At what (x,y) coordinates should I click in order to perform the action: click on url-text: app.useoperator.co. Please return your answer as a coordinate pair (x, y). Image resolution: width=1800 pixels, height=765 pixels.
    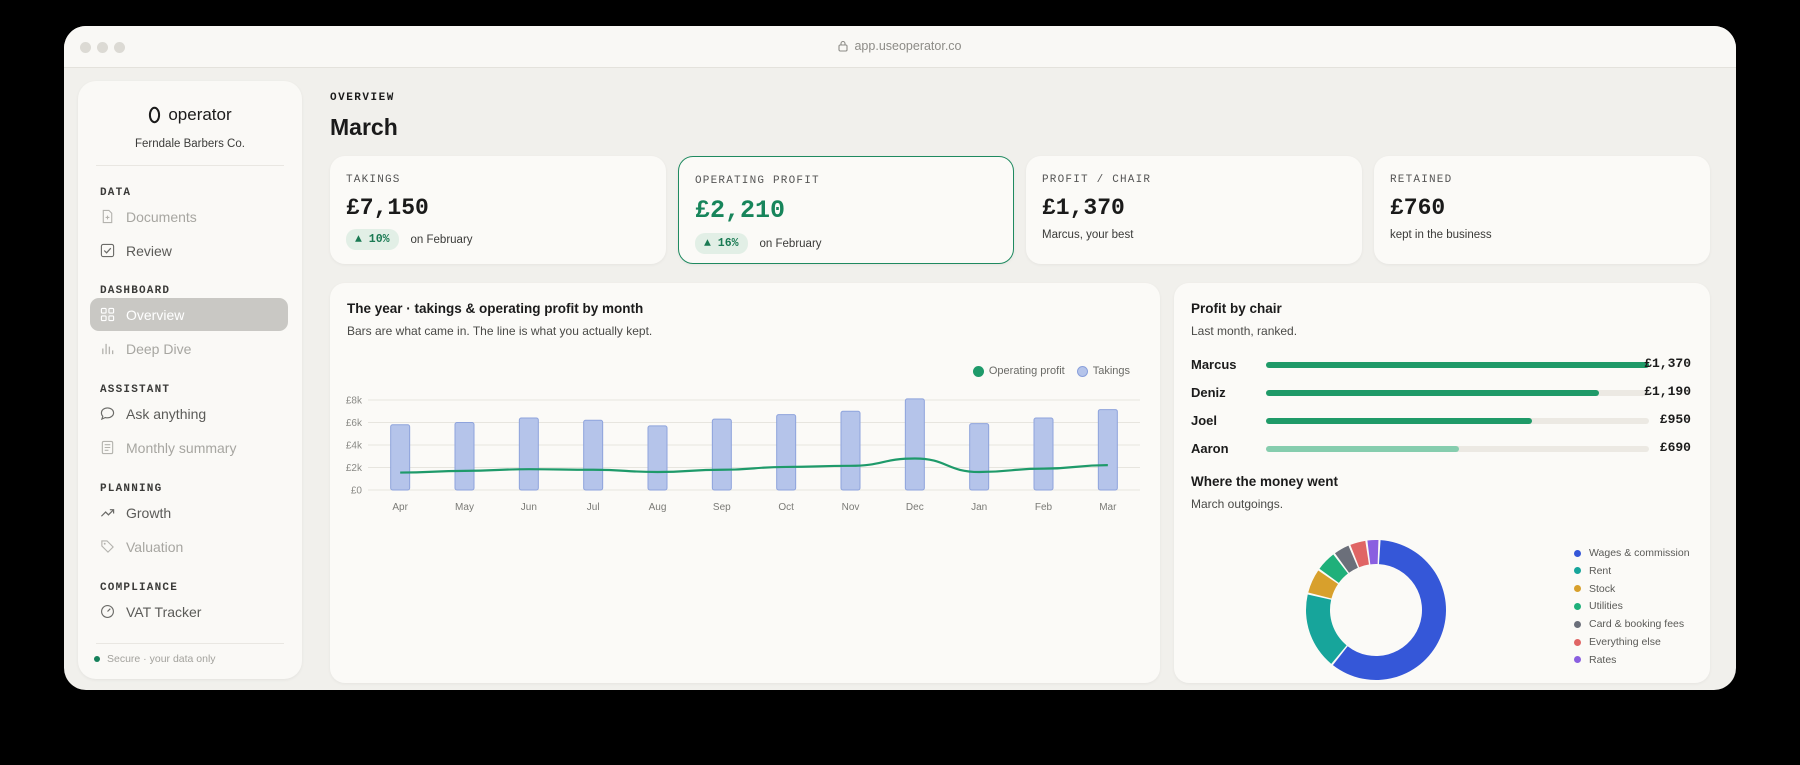
    Looking at the image, I should click on (908, 46).